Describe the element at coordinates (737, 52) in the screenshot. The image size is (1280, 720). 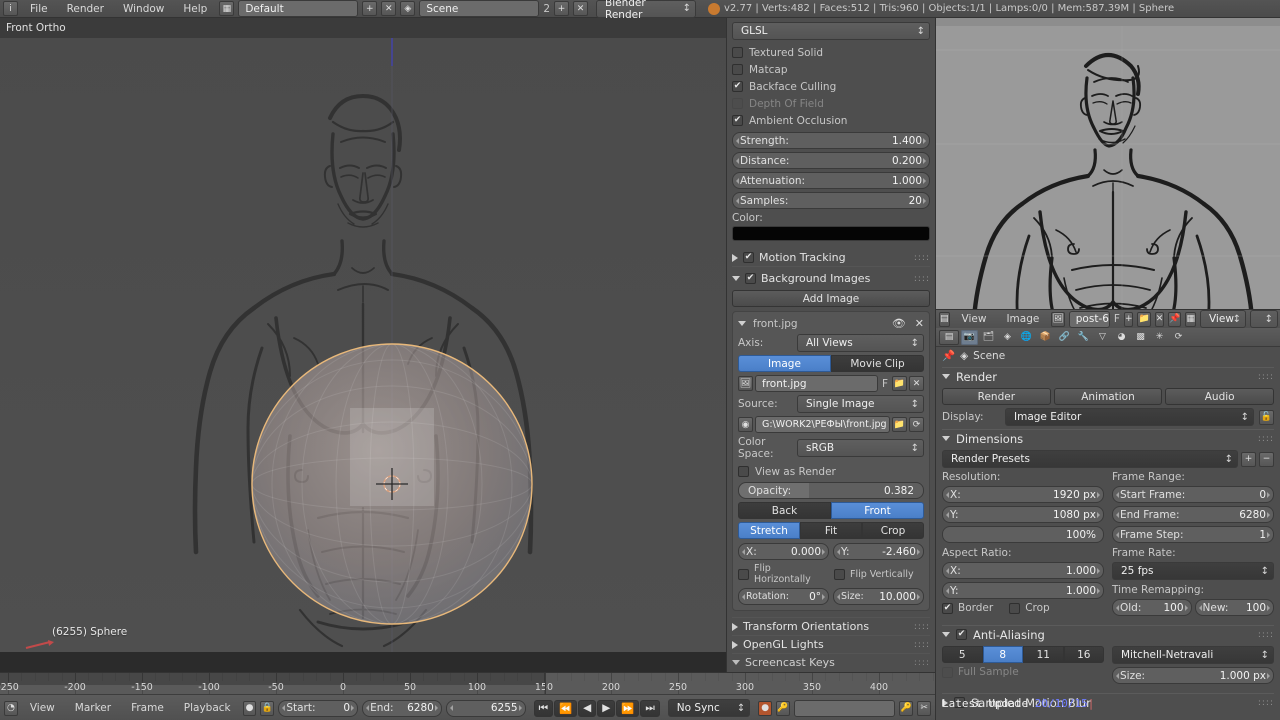
I see `textured-solid-checkbox` at that location.